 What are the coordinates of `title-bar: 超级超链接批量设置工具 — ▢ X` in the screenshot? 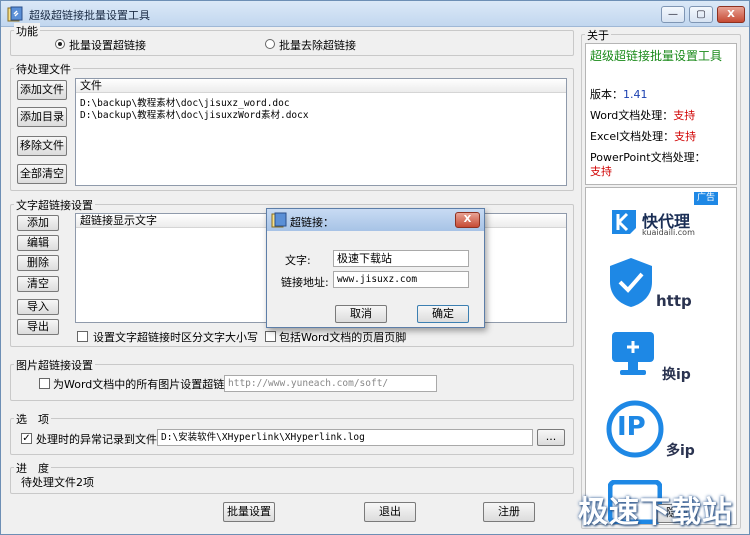 It's located at (375, 14).